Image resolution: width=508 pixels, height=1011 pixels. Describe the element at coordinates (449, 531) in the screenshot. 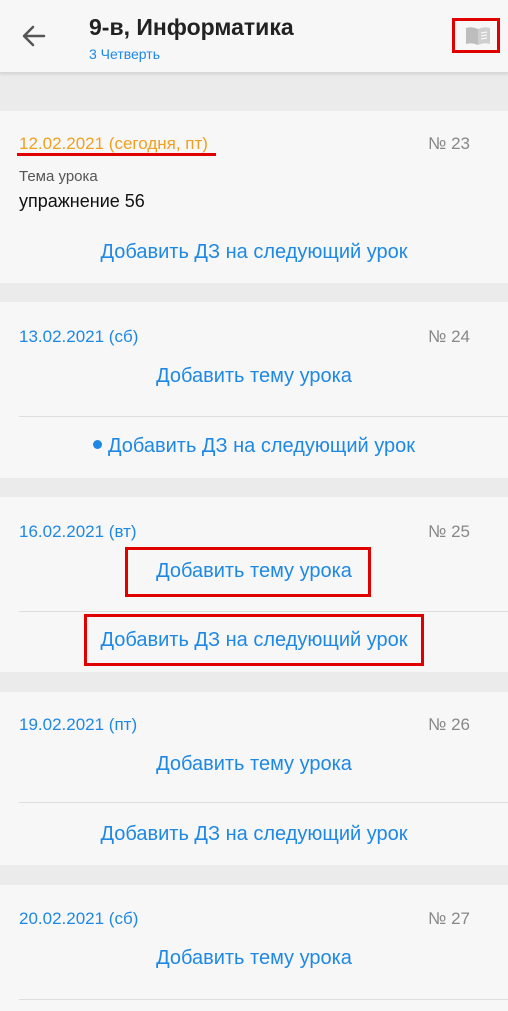

I see `lesson-number: № 25` at that location.